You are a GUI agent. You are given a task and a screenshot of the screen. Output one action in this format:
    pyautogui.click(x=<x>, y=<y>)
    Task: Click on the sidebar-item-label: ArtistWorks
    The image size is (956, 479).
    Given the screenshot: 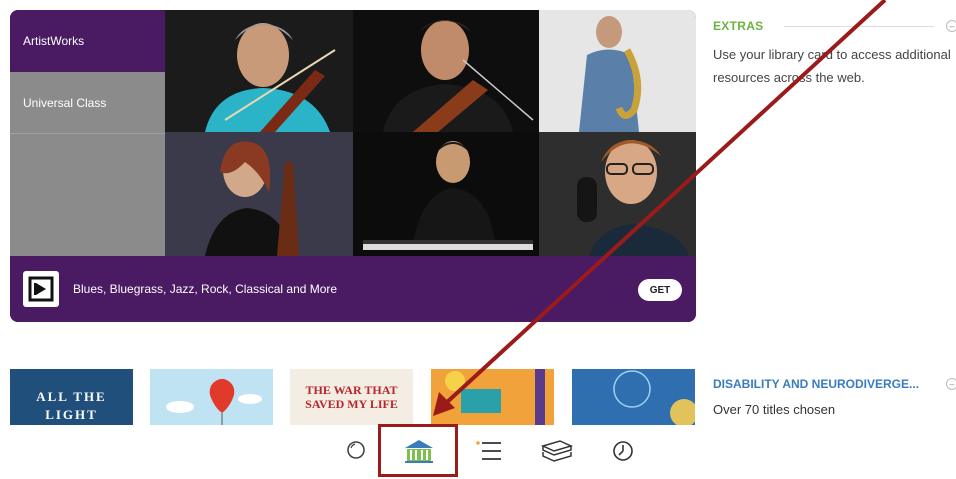 What is the action you would take?
    pyautogui.click(x=54, y=41)
    